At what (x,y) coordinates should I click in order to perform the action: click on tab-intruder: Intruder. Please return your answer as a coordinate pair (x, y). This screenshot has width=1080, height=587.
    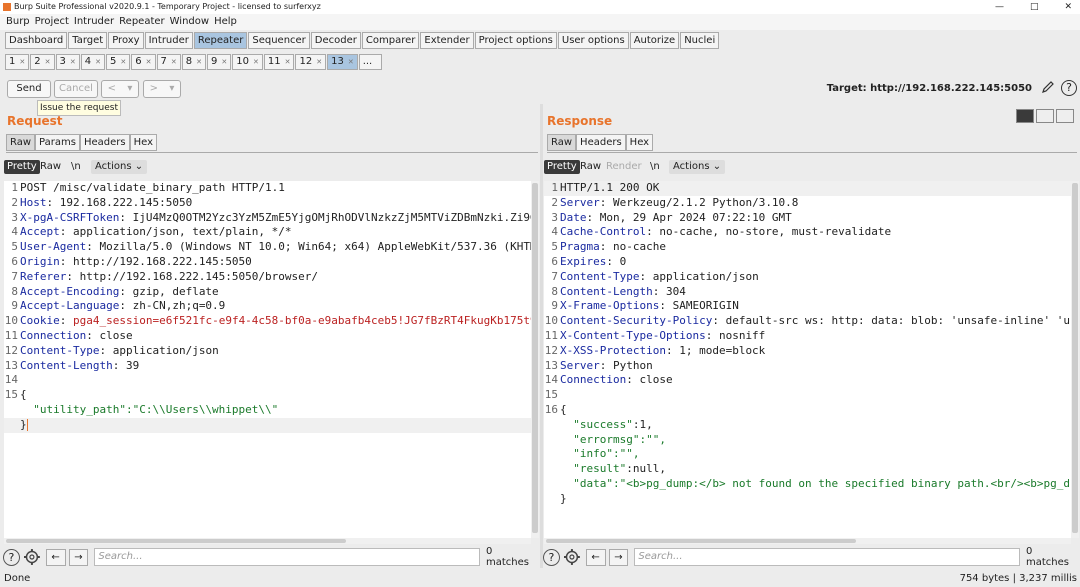
    Looking at the image, I should click on (168, 40).